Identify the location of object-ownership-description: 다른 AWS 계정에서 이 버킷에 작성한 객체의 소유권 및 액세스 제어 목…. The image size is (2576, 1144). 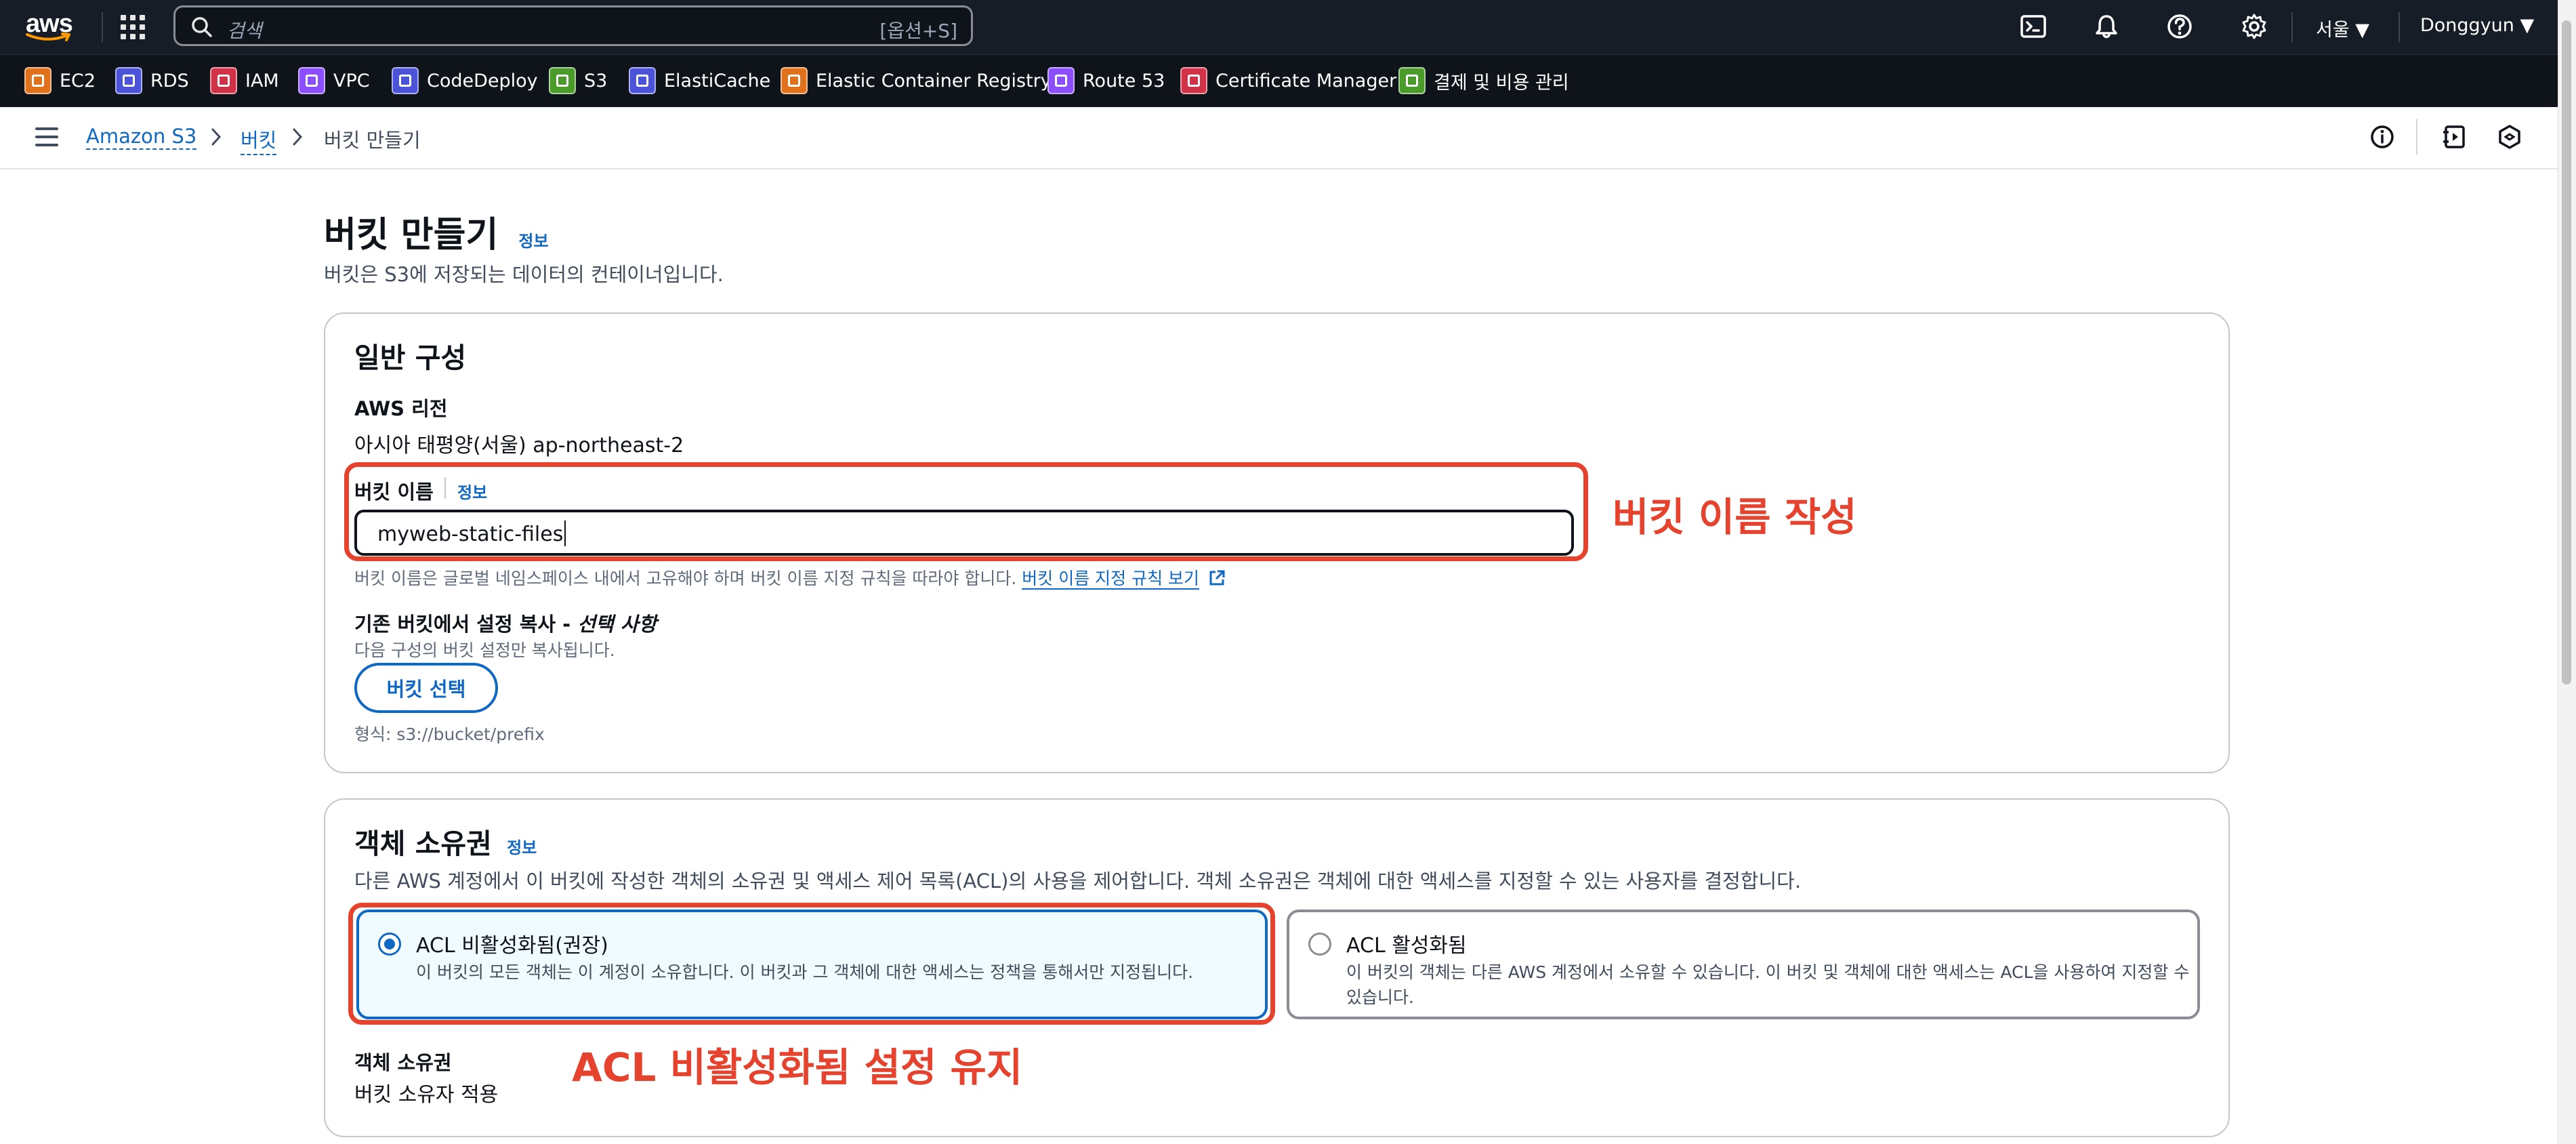
(1078, 881).